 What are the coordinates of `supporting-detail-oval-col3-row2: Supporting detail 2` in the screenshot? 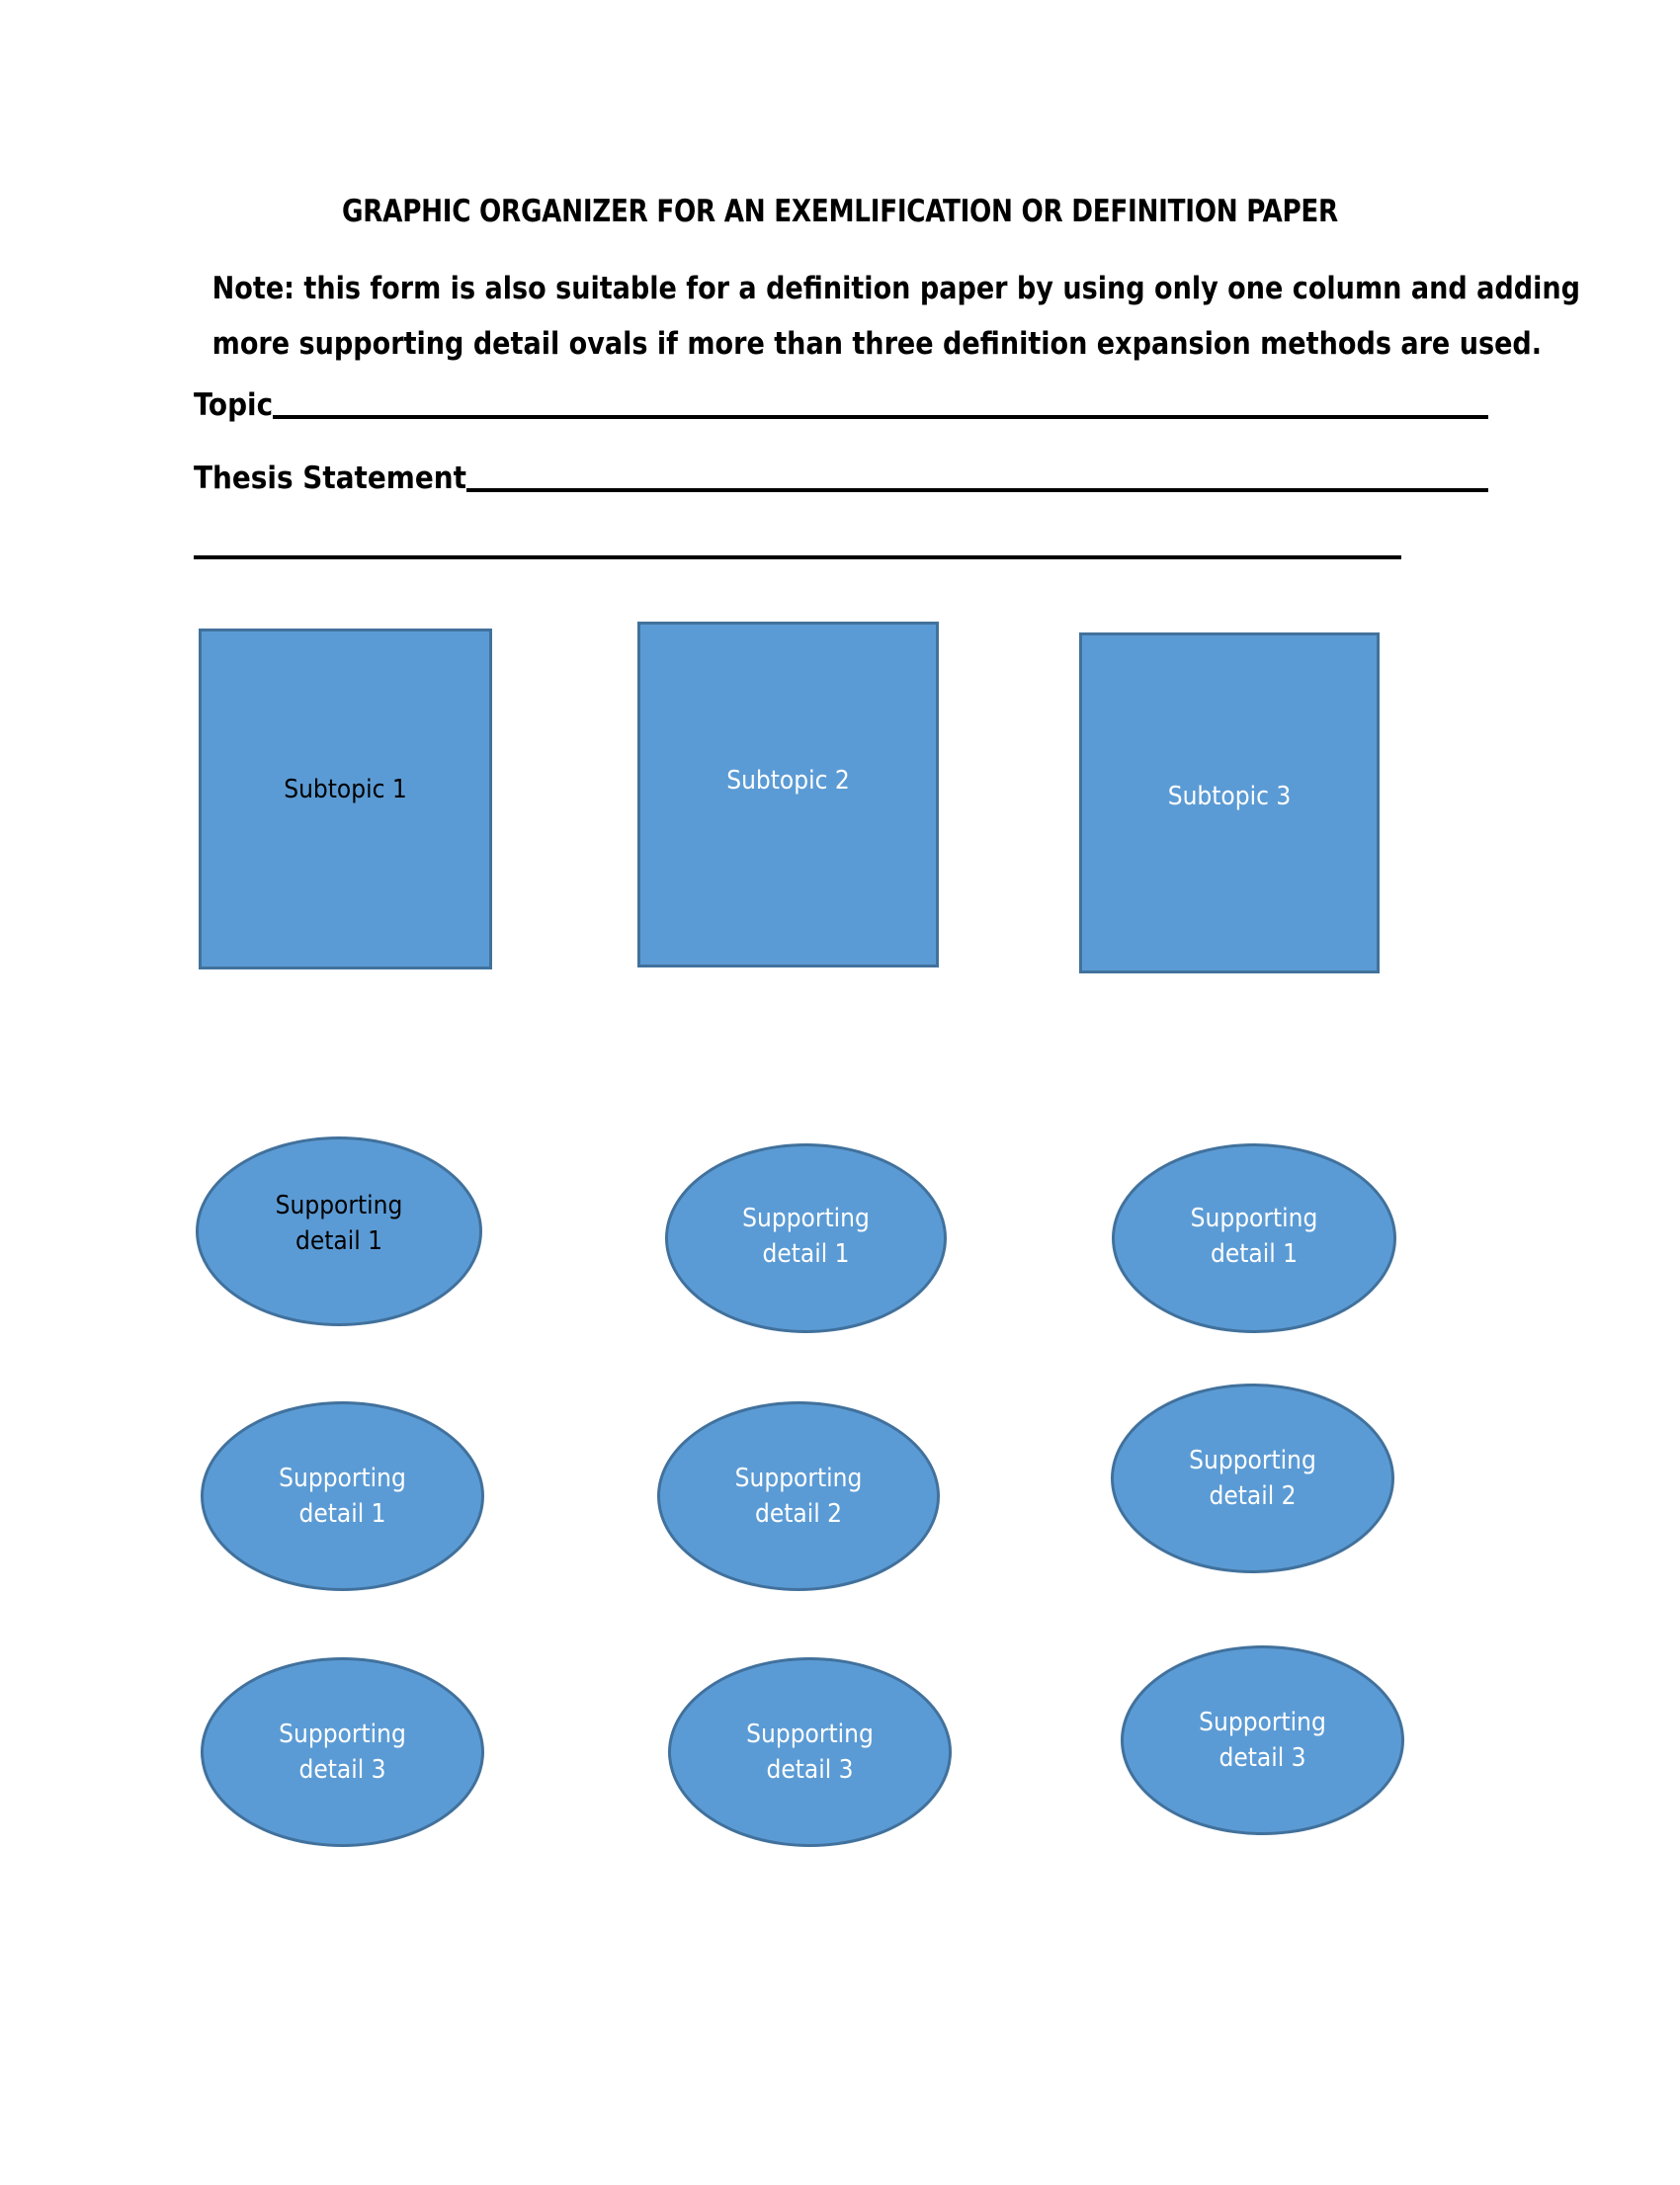 It's located at (1252, 1479).